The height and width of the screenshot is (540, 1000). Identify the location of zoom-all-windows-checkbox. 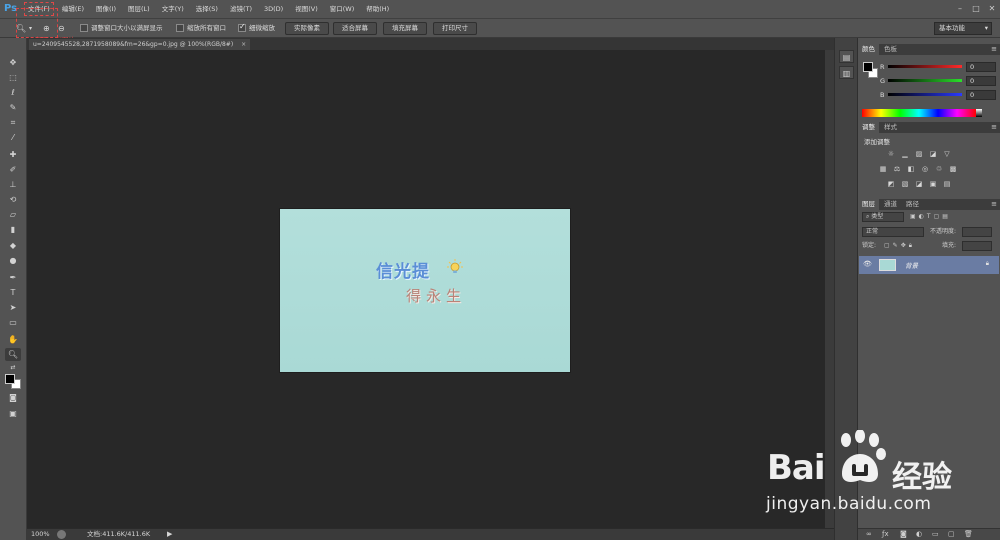
(180, 28).